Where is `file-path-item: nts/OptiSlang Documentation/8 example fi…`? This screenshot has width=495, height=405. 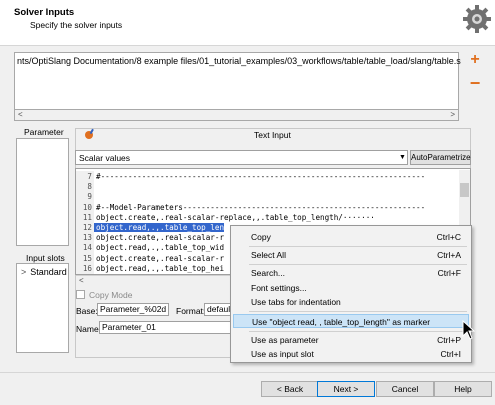
file-path-item: nts/OptiSlang Documentation/8 example fi… is located at coordinates (239, 61).